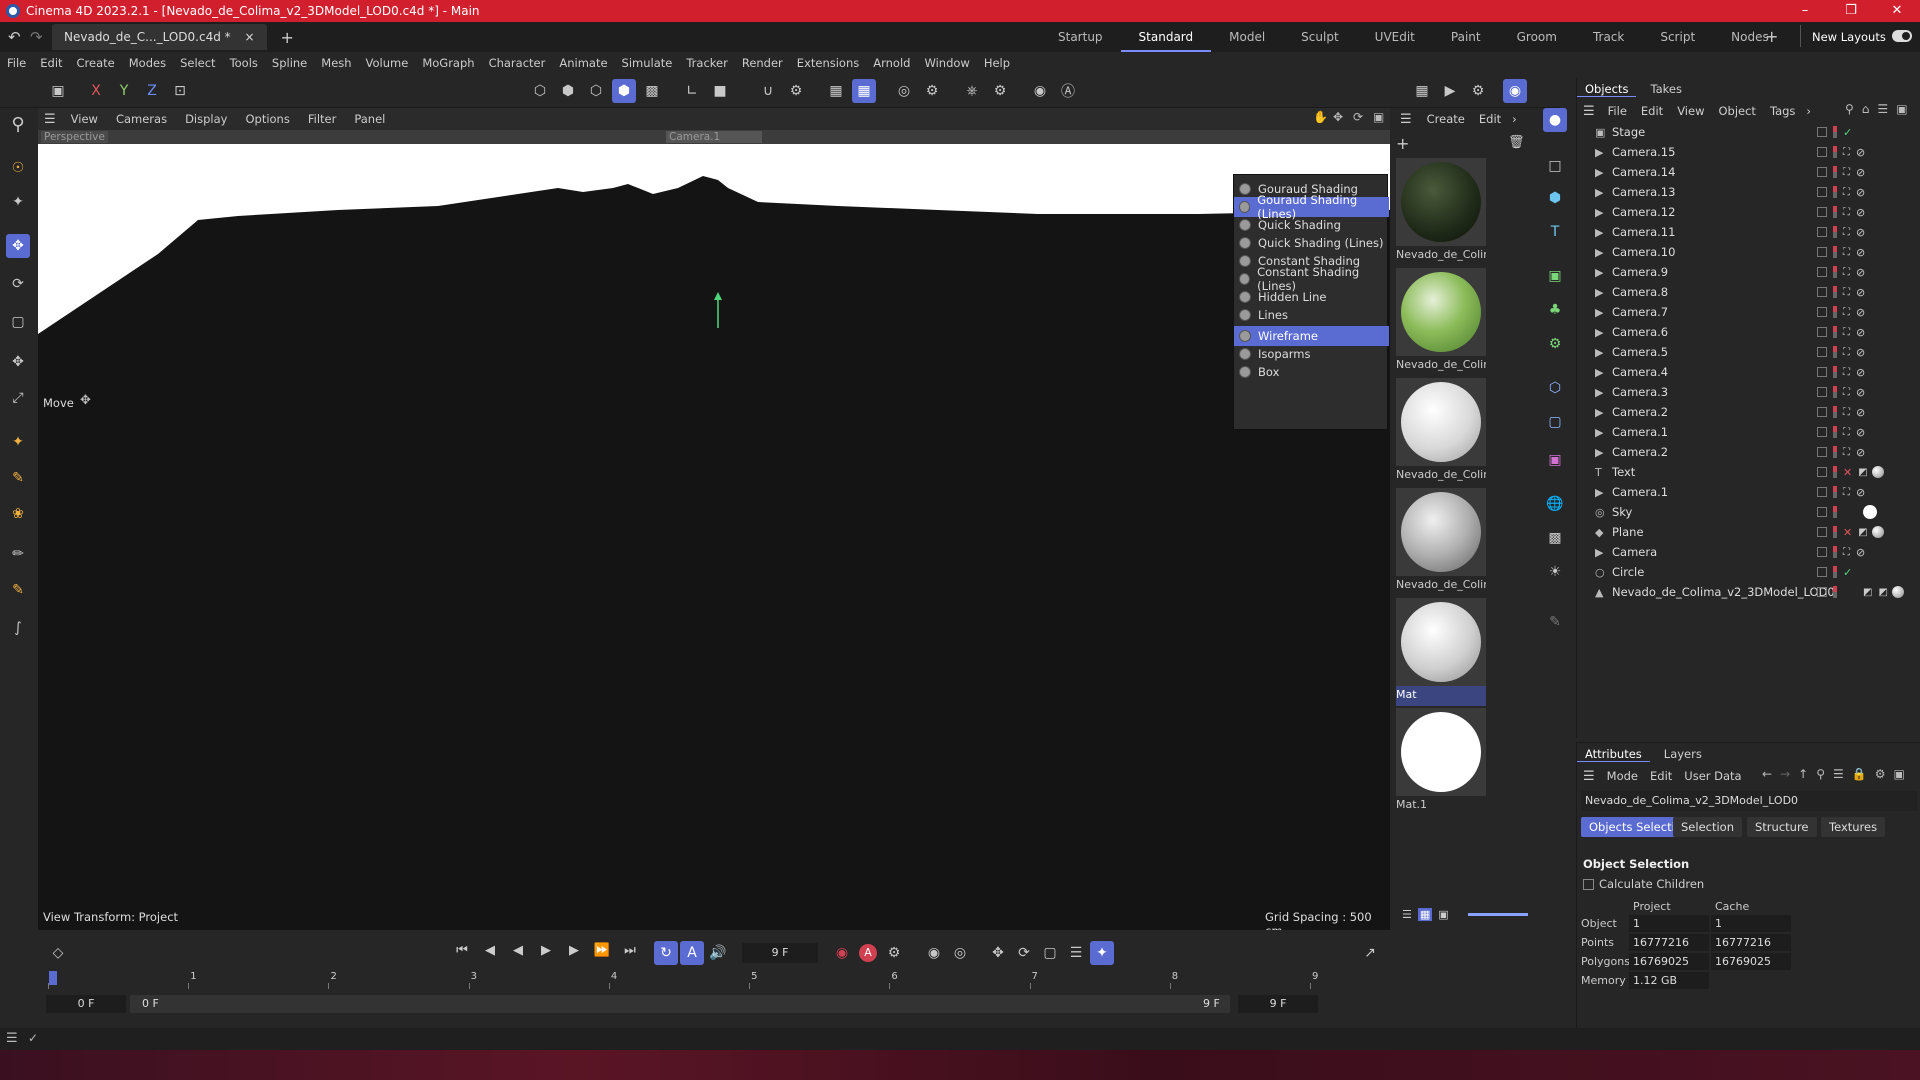 This screenshot has height=1080, width=1920. I want to click on large-view-icon: ▣, so click(1443, 914).